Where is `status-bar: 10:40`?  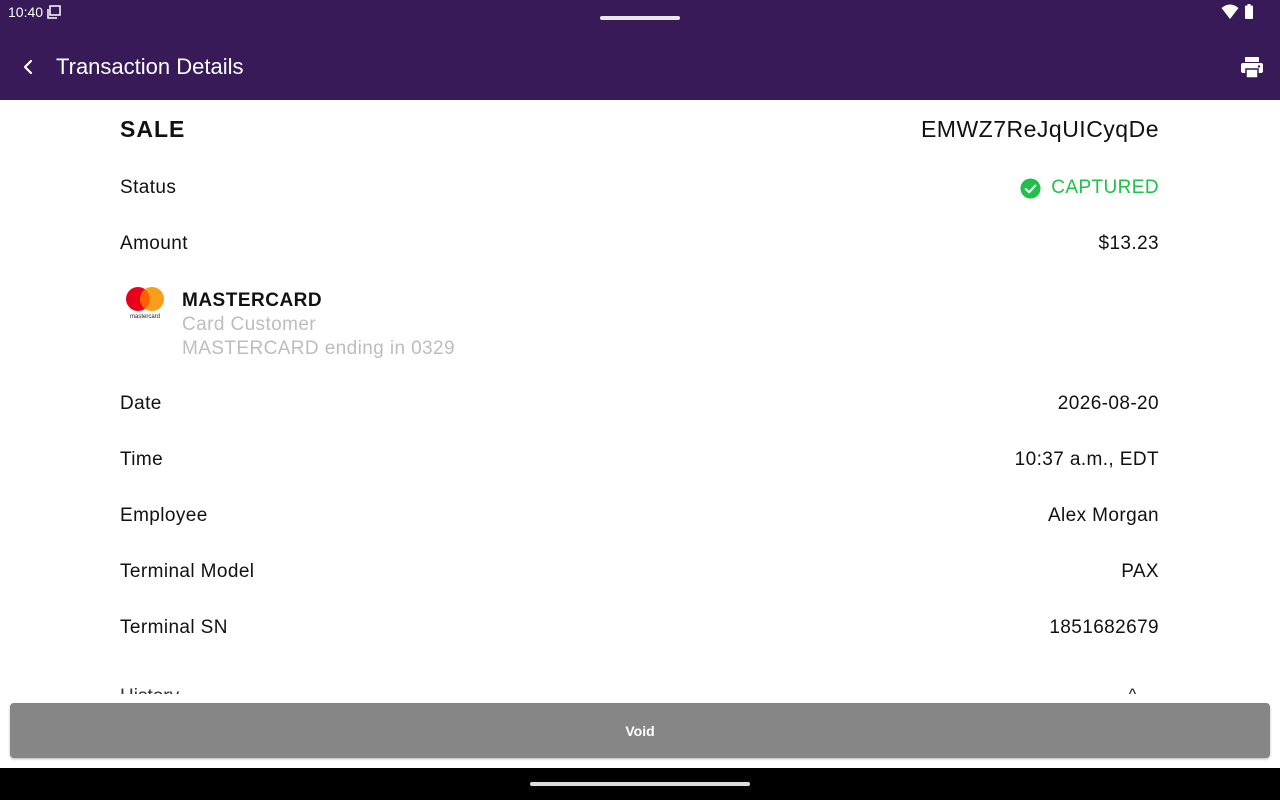 status-bar: 10:40 is located at coordinates (640, 17).